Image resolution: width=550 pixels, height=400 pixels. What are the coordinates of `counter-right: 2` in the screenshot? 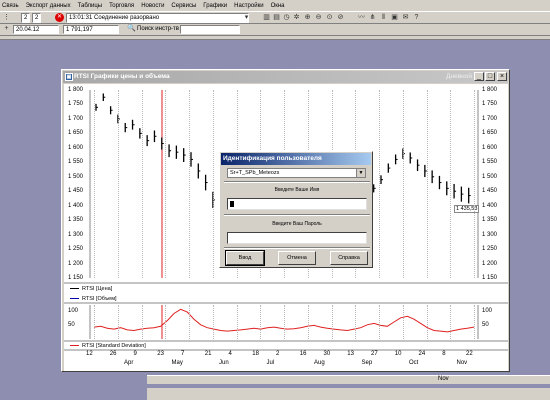 It's located at (36, 18).